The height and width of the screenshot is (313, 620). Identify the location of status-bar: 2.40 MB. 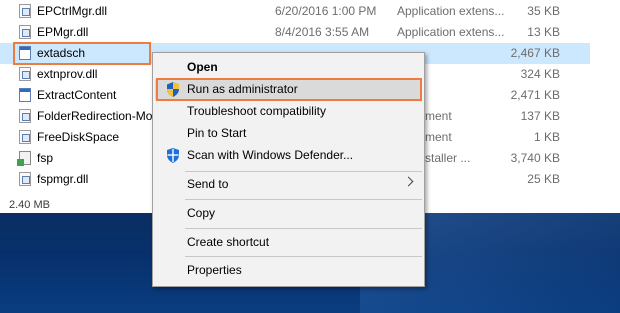
(70, 206).